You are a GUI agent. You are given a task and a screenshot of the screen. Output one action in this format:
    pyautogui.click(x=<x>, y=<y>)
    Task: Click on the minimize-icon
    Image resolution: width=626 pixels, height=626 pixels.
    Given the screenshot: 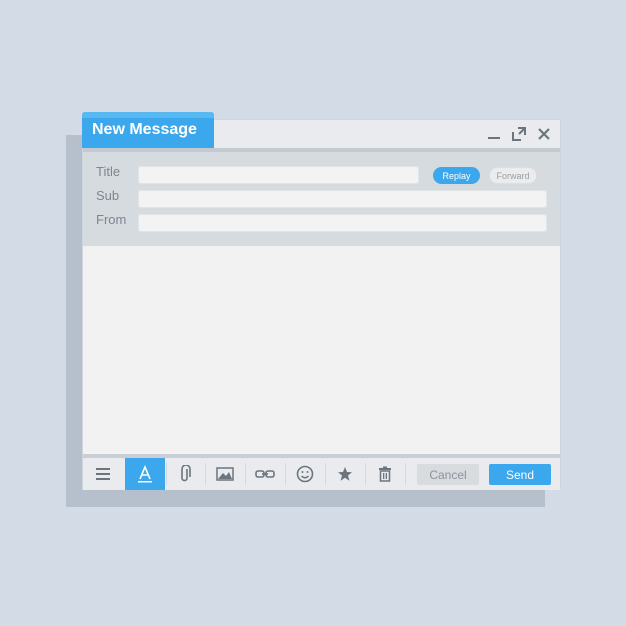 What is the action you would take?
    pyautogui.click(x=494, y=134)
    